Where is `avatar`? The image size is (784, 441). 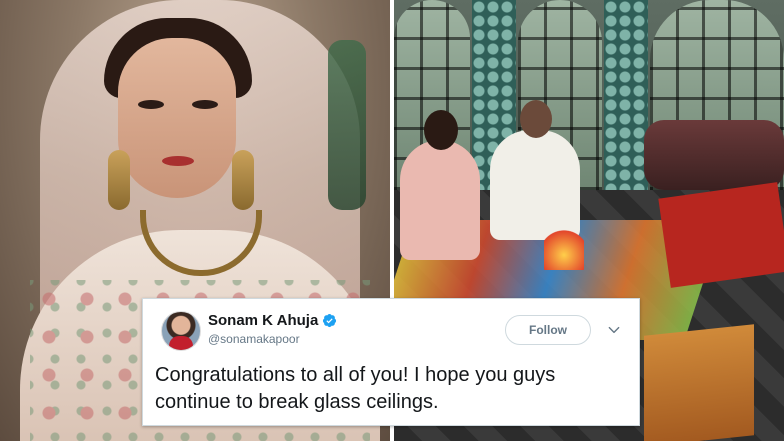 avatar is located at coordinates (181, 331).